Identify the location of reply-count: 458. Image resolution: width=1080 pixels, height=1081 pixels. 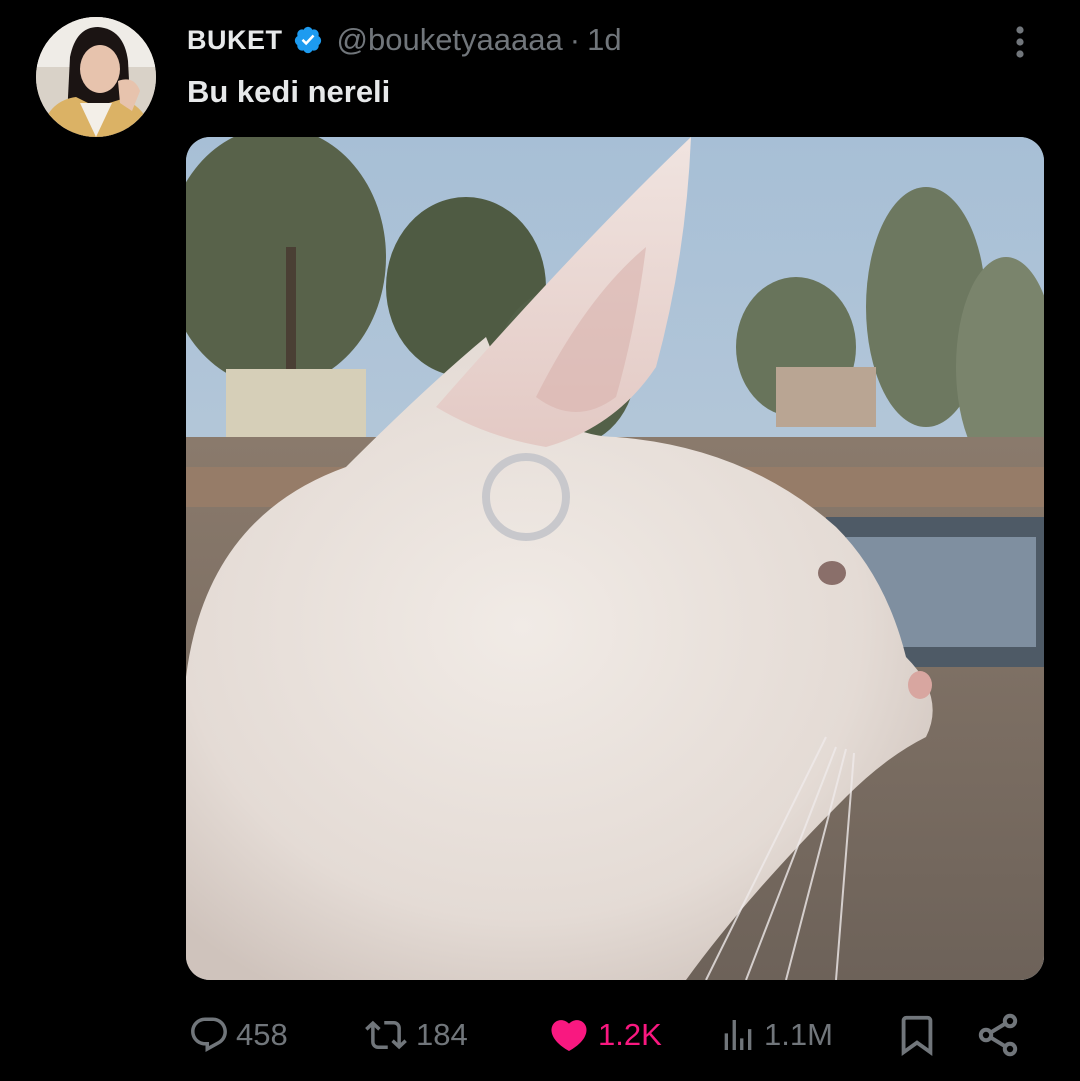
(262, 1034).